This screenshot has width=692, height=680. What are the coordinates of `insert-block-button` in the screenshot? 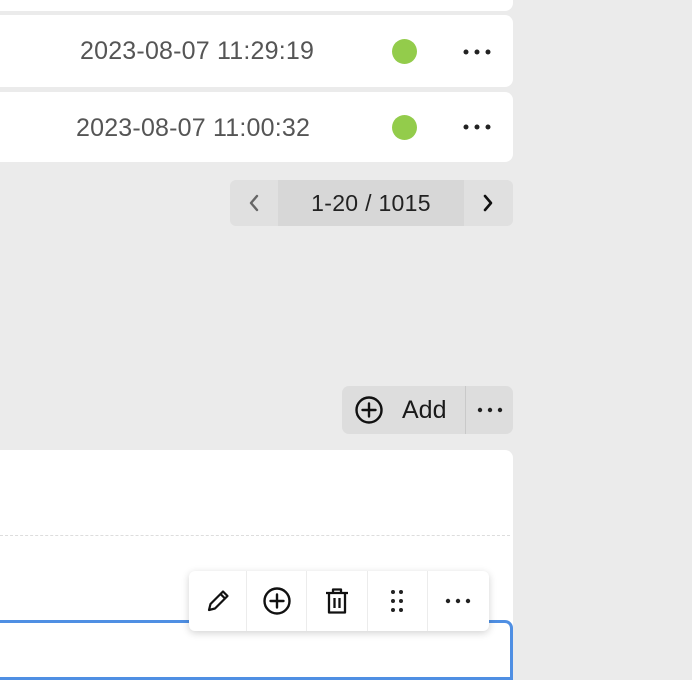 It's located at (277, 601).